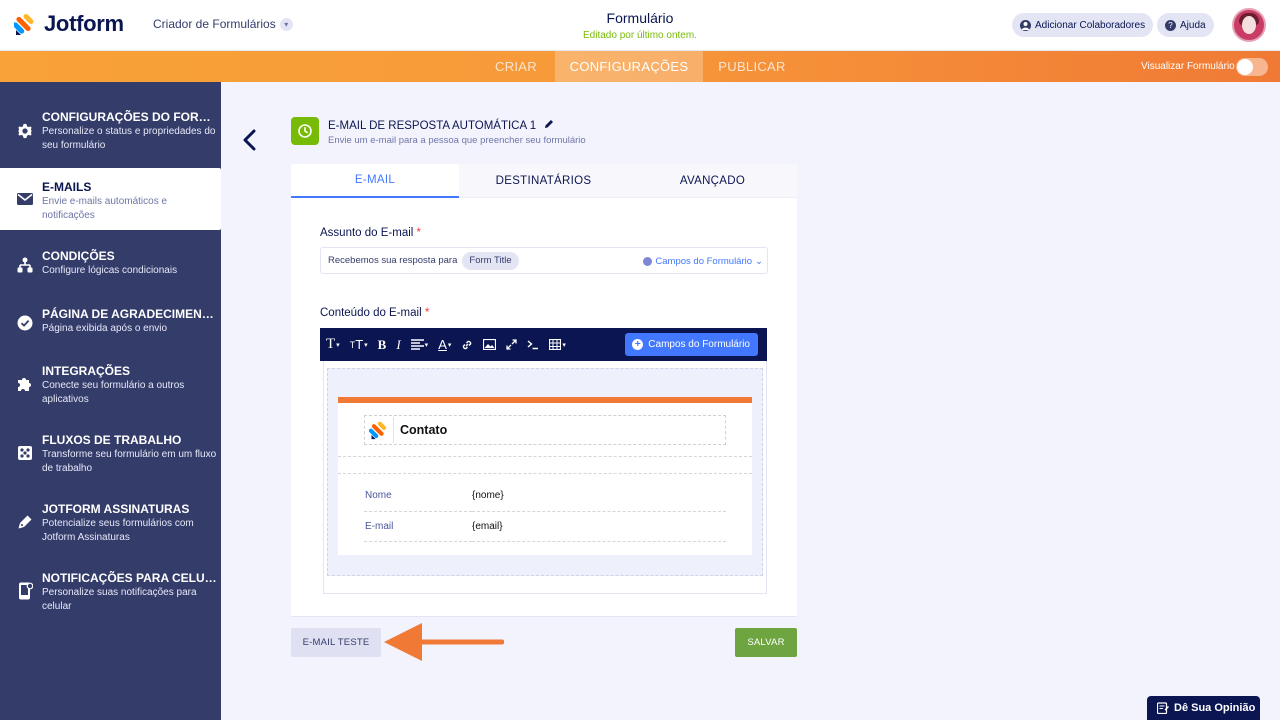  I want to click on email-preview: Contato Nome {nome} E-mail {email}, so click(545, 476).